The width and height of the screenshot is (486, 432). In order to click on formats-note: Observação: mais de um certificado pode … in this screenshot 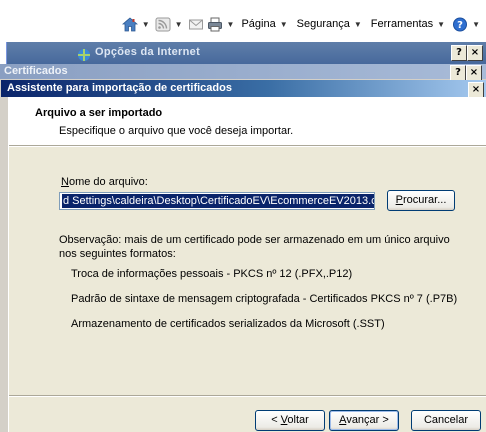, I will do `click(254, 247)`.